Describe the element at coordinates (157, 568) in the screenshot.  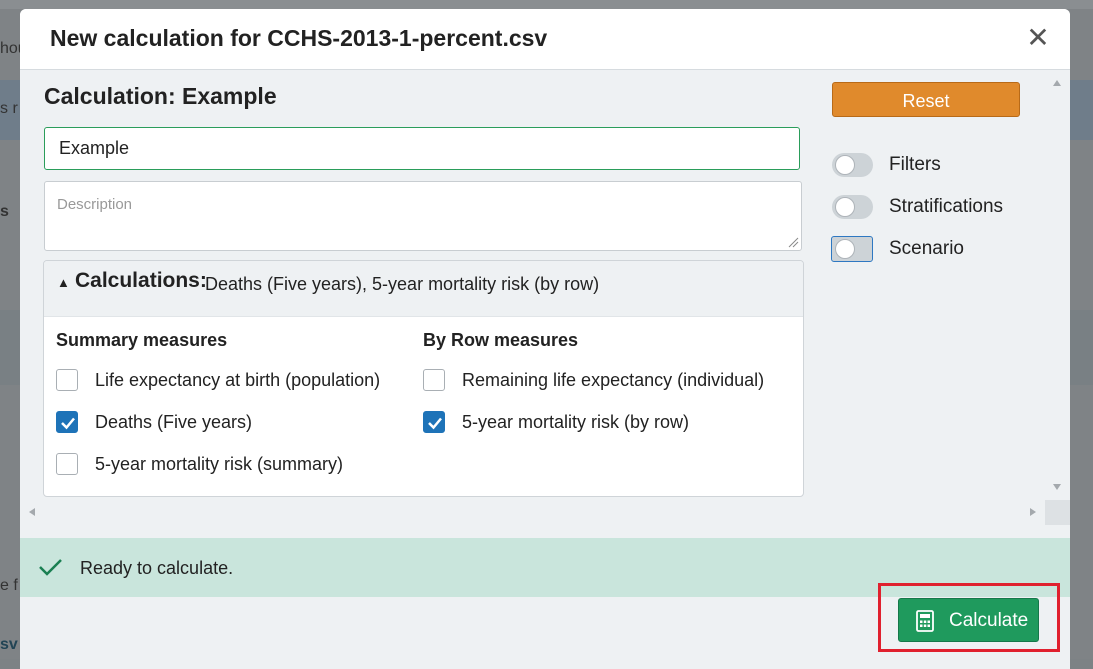
I see `status-text: Ready to calculate.` at that location.